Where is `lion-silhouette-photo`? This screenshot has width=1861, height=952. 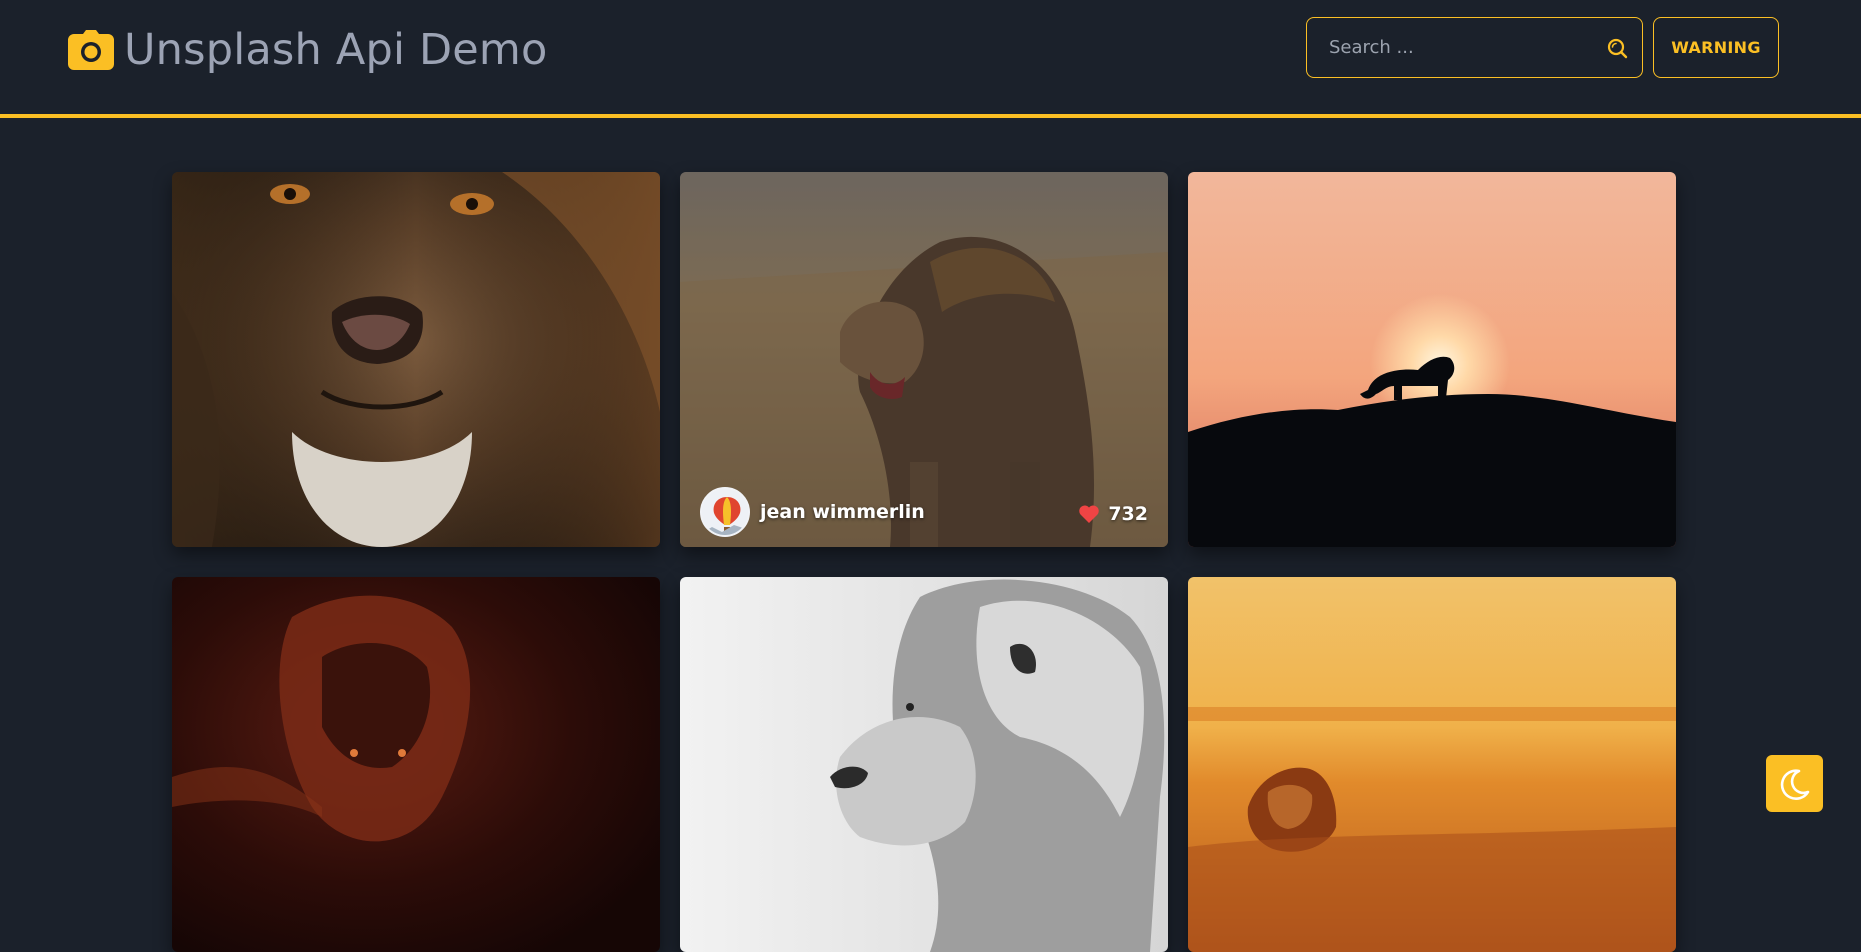
lion-silhouette-photo is located at coordinates (1432, 359).